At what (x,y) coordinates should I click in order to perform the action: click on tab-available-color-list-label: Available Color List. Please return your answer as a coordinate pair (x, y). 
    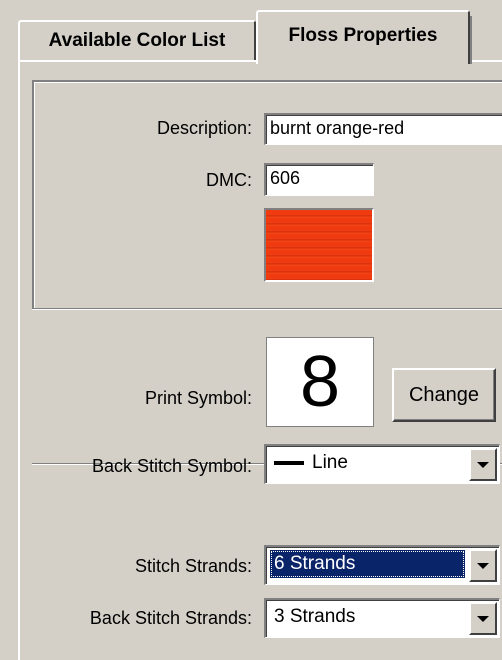
    Looking at the image, I should click on (137, 40).